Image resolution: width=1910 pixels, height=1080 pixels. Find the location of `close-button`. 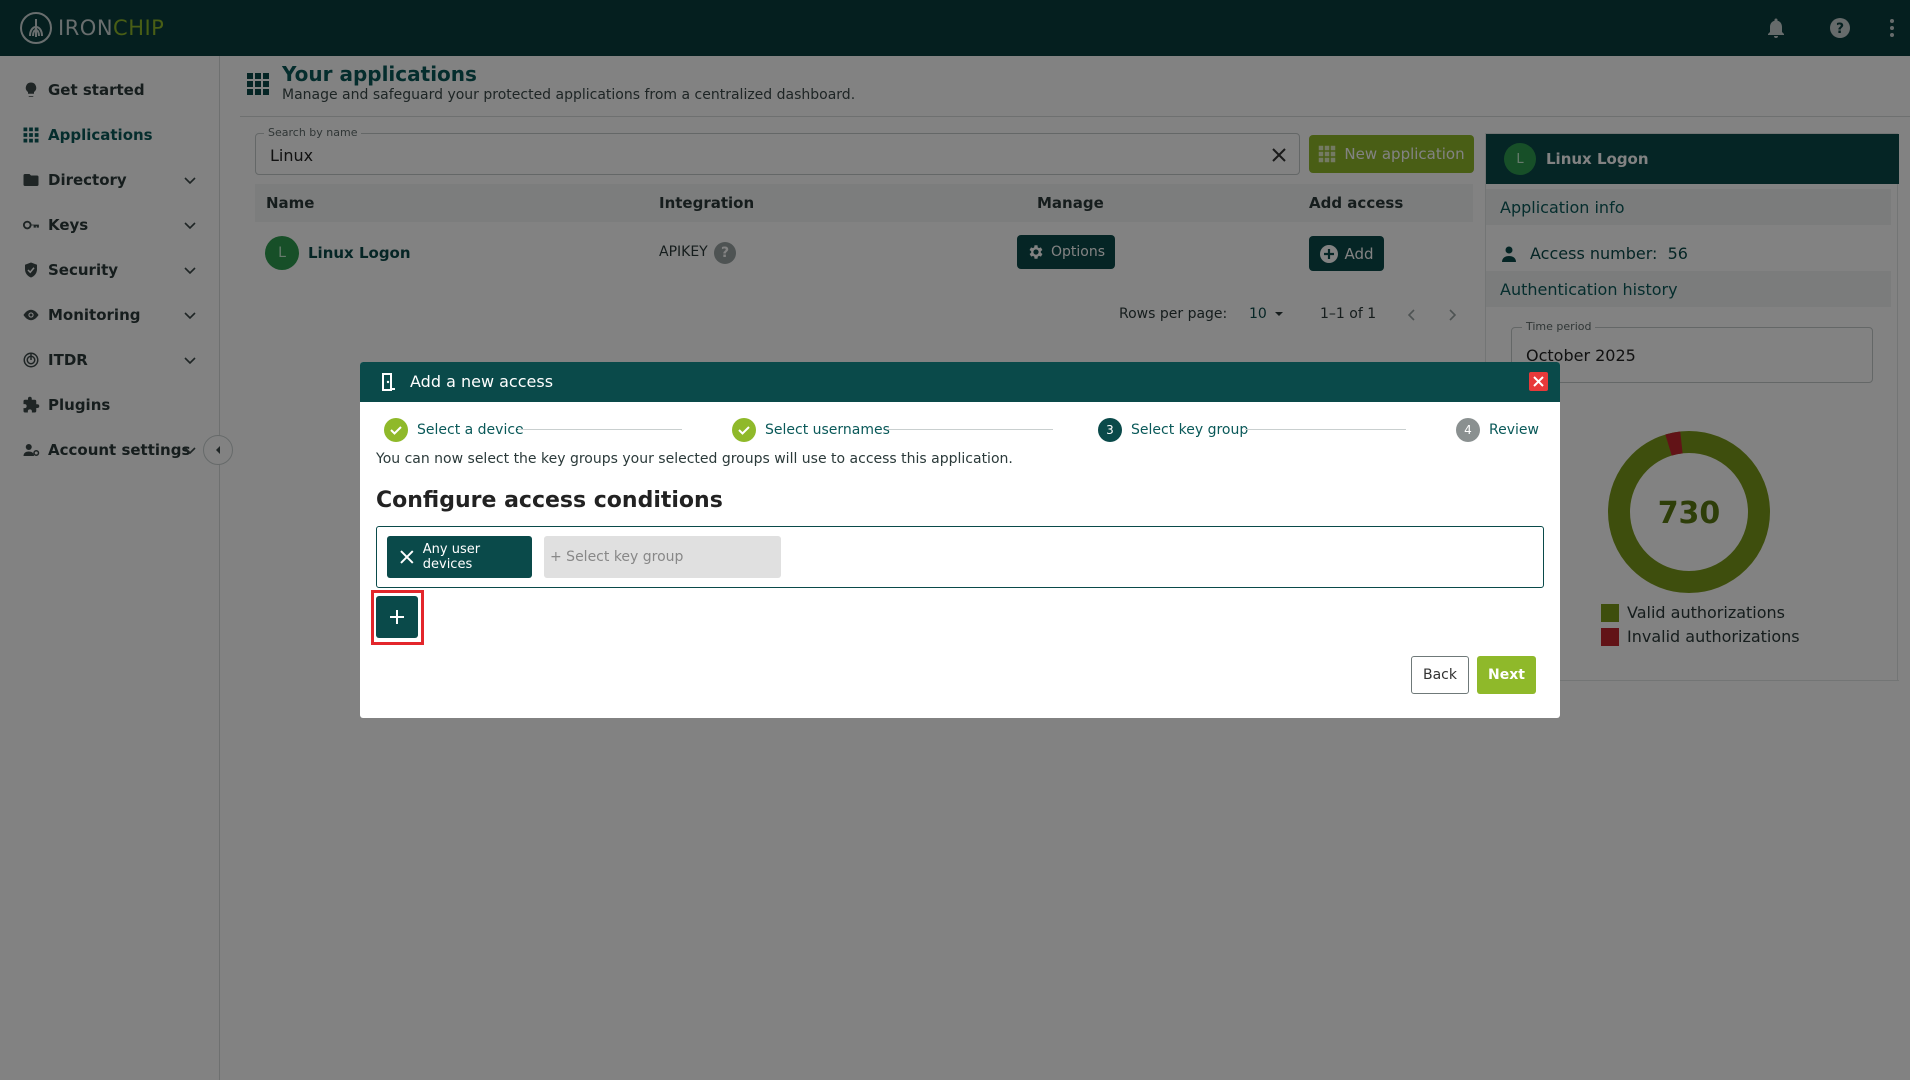

close-button is located at coordinates (1538, 381).